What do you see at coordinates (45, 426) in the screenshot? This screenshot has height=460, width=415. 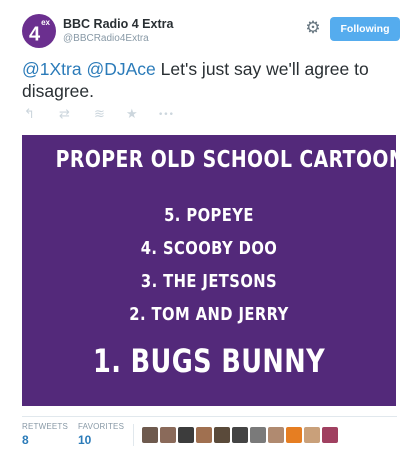 I see `retweets-label: RETWEETS` at bounding box center [45, 426].